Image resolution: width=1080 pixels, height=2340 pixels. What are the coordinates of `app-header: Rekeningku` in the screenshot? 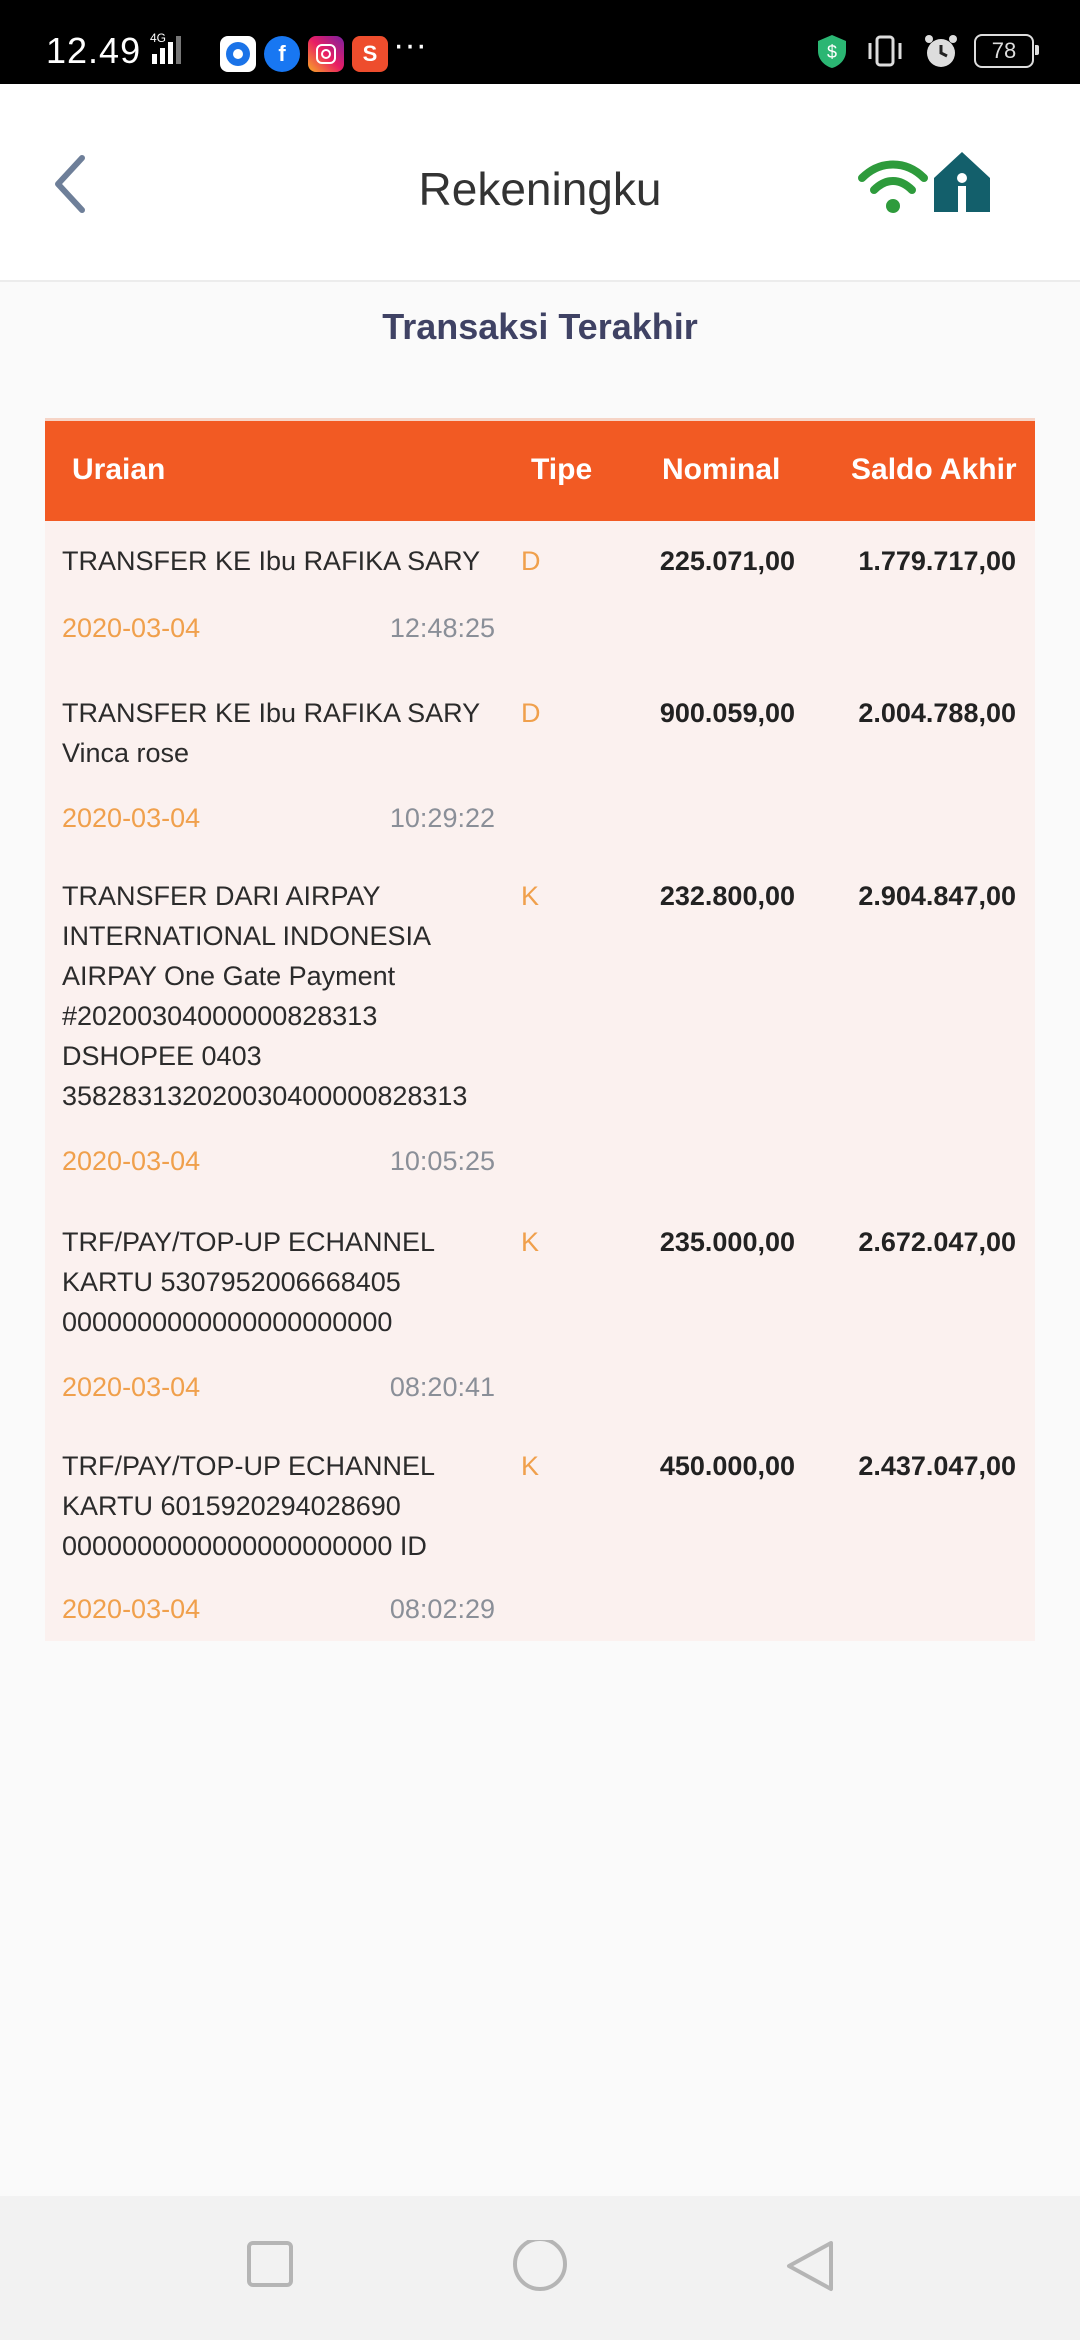 It's located at (540, 183).